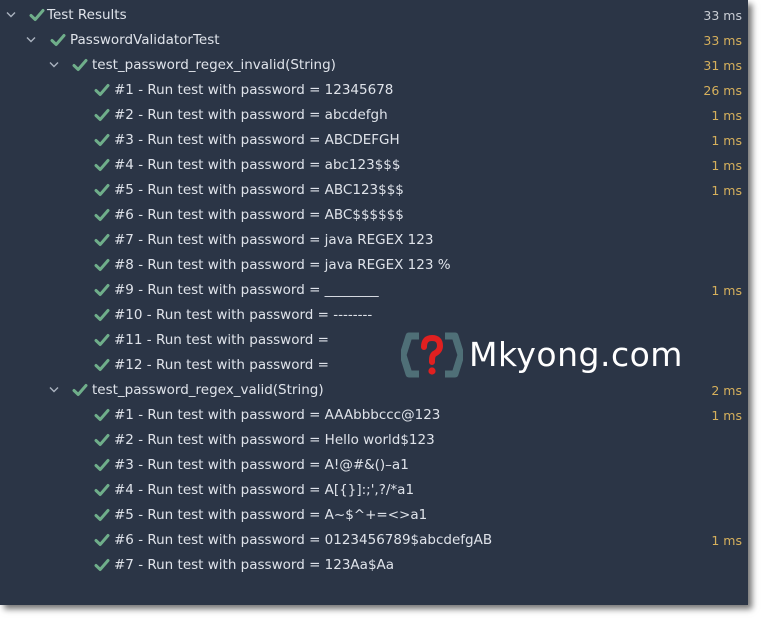  I want to click on test-case-row: #6 - Run test with password = ABC$$$$$$, so click(374, 215).